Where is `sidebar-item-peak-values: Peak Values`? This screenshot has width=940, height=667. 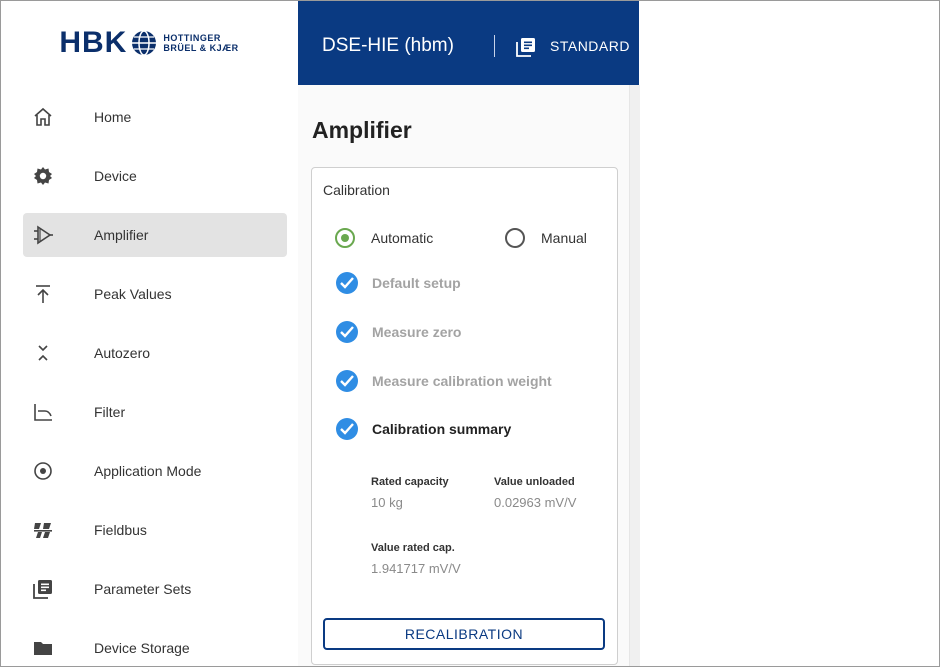 sidebar-item-peak-values: Peak Values is located at coordinates (155, 294).